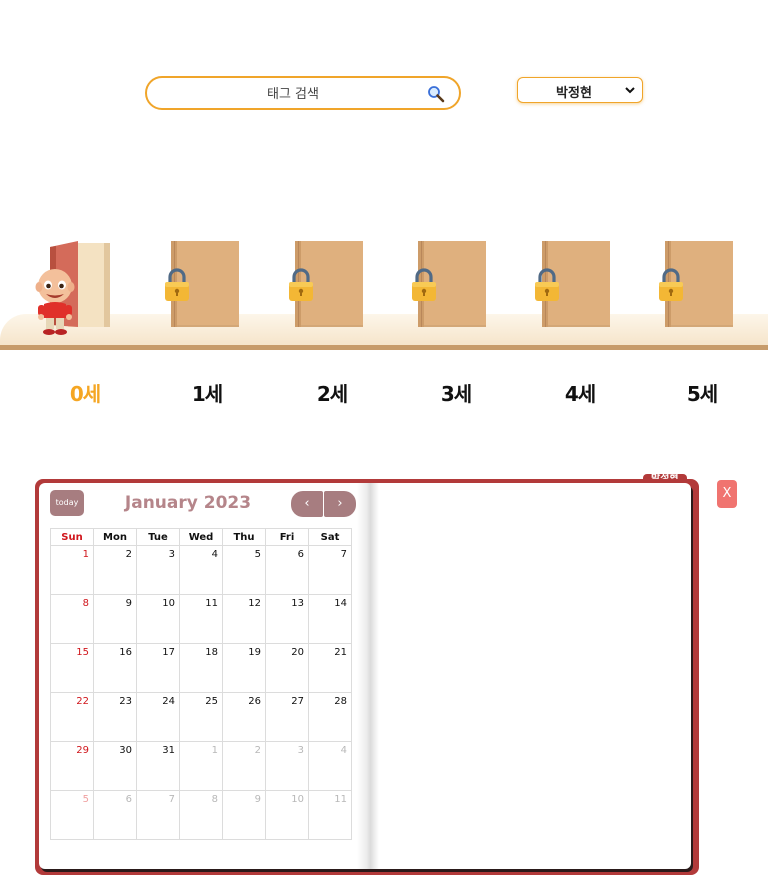  What do you see at coordinates (330, 668) in the screenshot?
I see `calendar-day: 21` at bounding box center [330, 668].